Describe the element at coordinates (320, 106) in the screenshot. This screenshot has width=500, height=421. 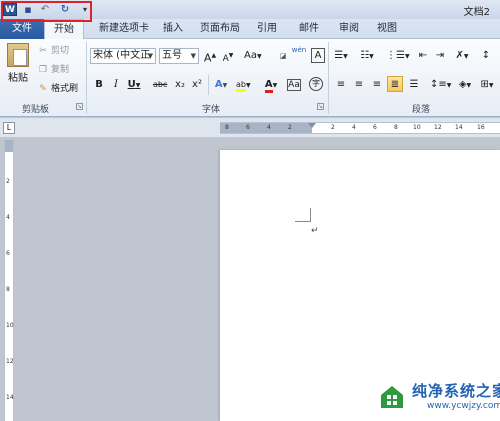
I see `font-launcher-icon: ↘` at that location.